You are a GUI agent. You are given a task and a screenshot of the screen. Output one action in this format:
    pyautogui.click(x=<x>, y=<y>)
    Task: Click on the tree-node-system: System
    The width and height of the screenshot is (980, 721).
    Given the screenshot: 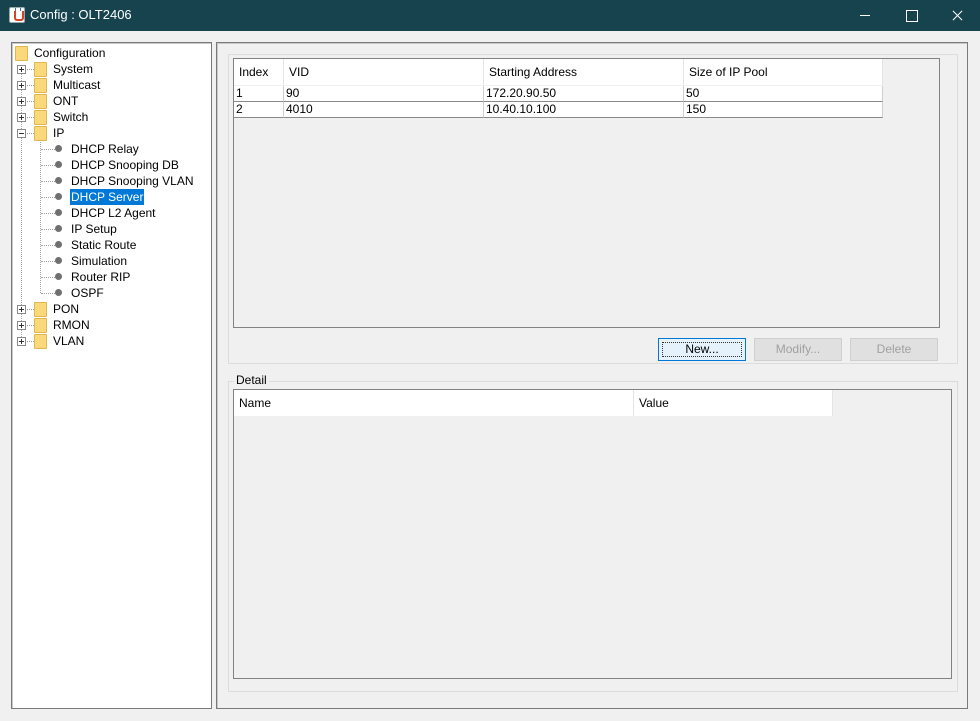 What is the action you would take?
    pyautogui.click(x=111, y=69)
    